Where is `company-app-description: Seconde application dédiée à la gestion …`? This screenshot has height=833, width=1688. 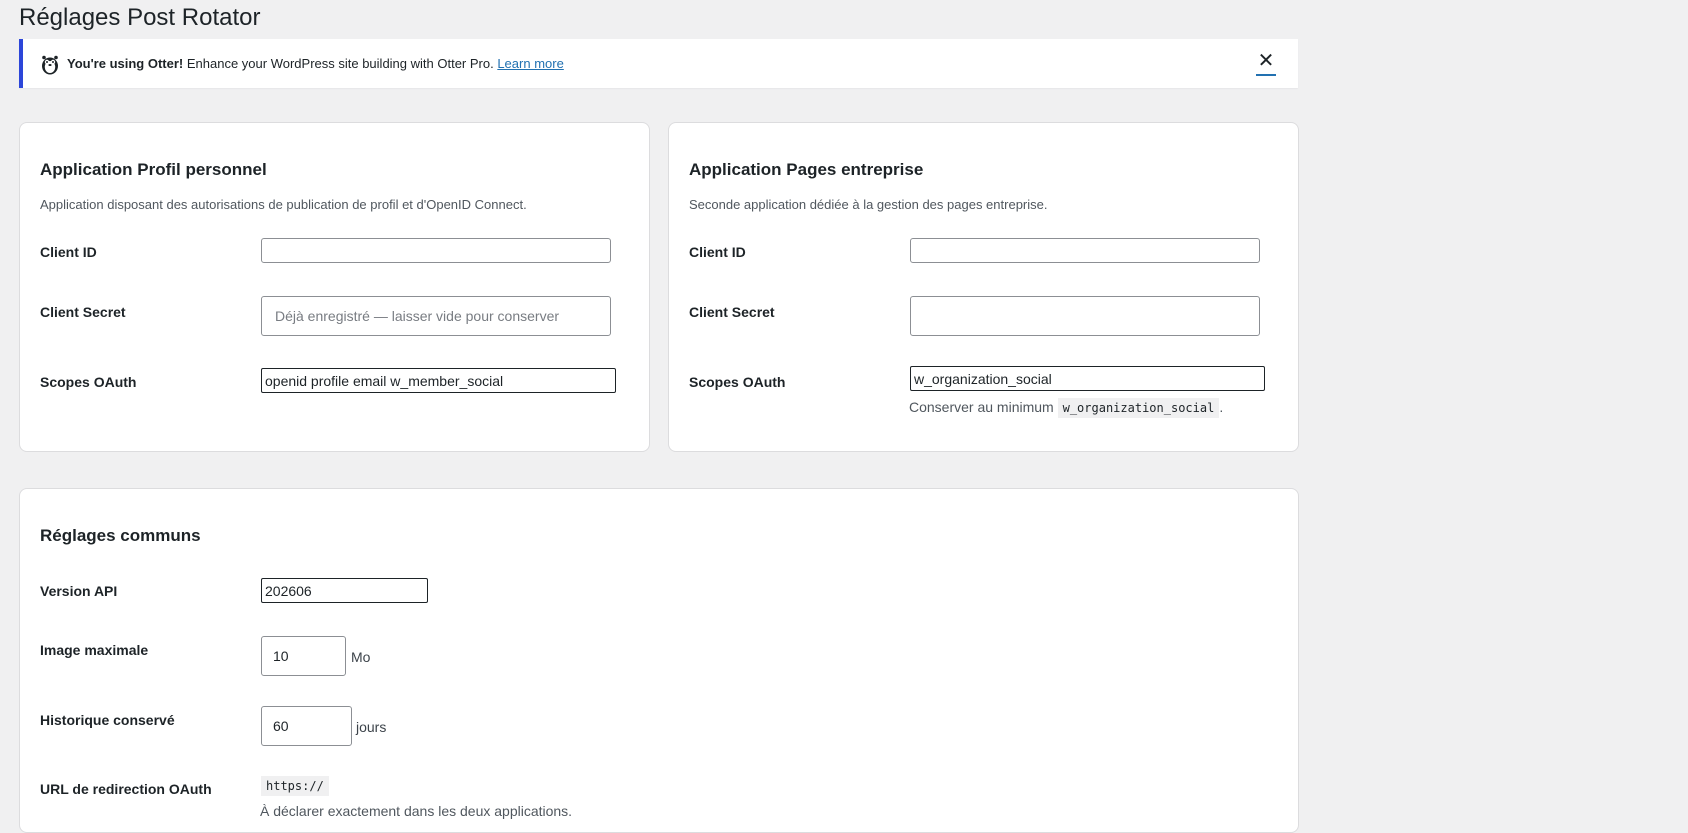 company-app-description: Seconde application dédiée à la gestion … is located at coordinates (868, 204).